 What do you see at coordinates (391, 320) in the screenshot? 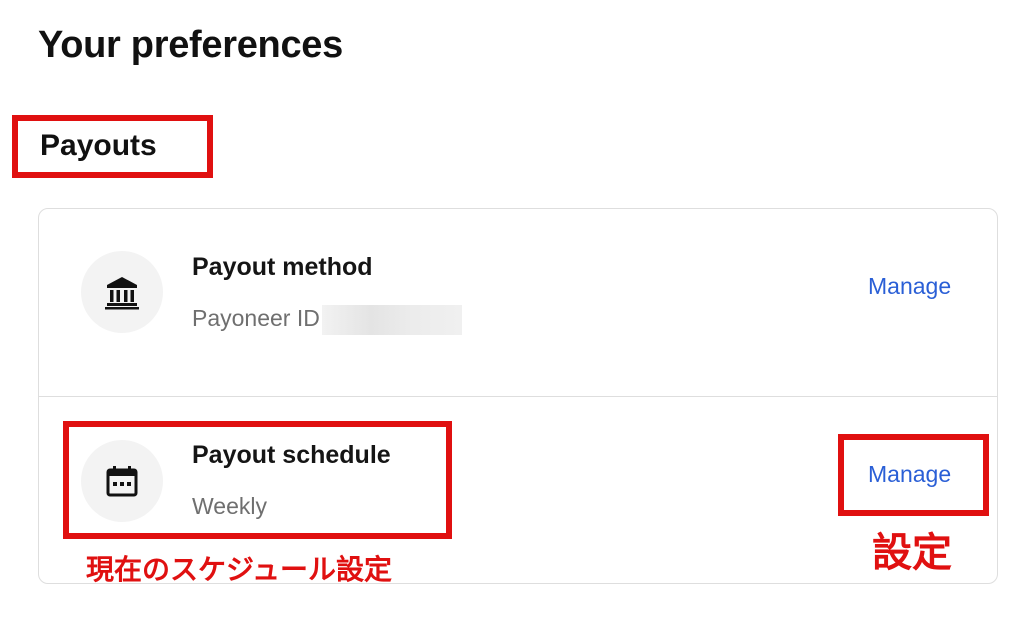
I see `redacted-id` at bounding box center [391, 320].